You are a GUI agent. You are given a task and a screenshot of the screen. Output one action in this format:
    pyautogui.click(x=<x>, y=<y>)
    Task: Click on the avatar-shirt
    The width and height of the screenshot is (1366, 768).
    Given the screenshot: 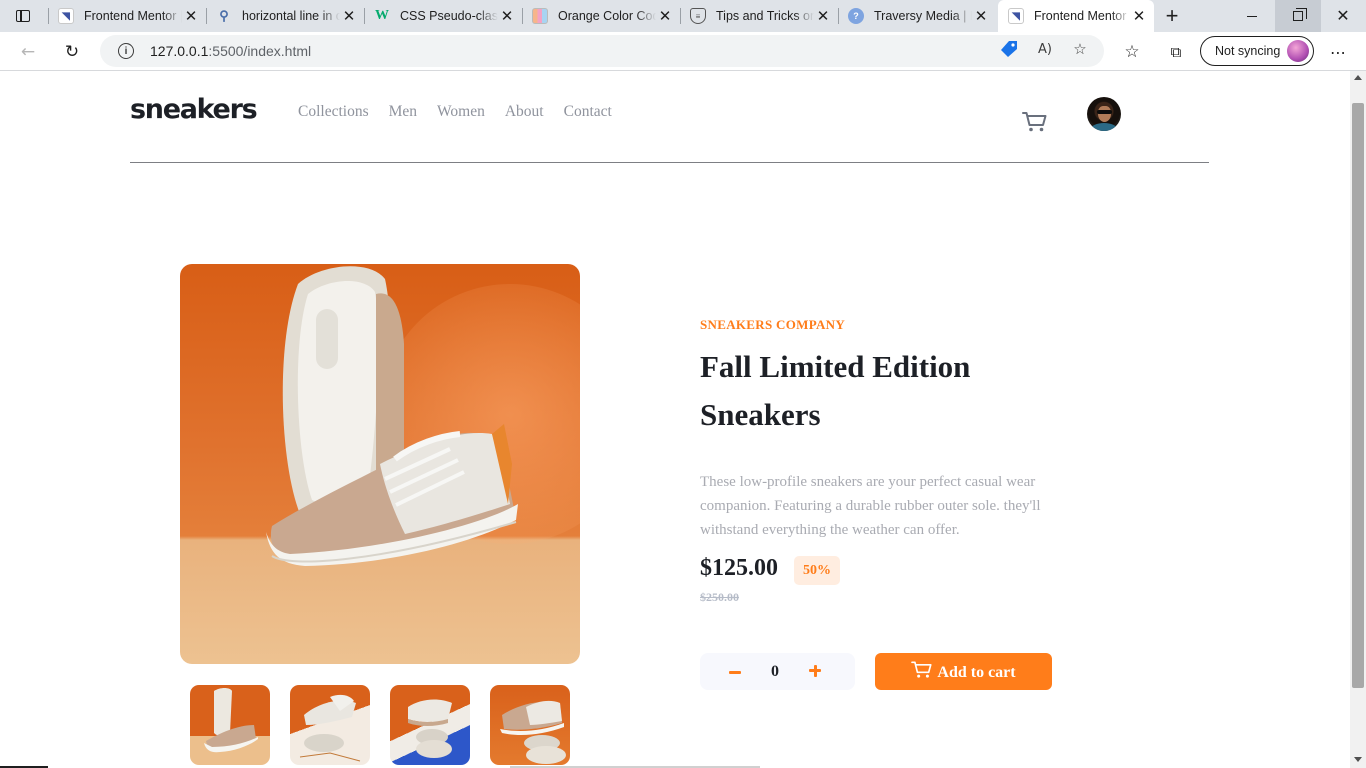 What is the action you would take?
    pyautogui.click(x=1104, y=127)
    